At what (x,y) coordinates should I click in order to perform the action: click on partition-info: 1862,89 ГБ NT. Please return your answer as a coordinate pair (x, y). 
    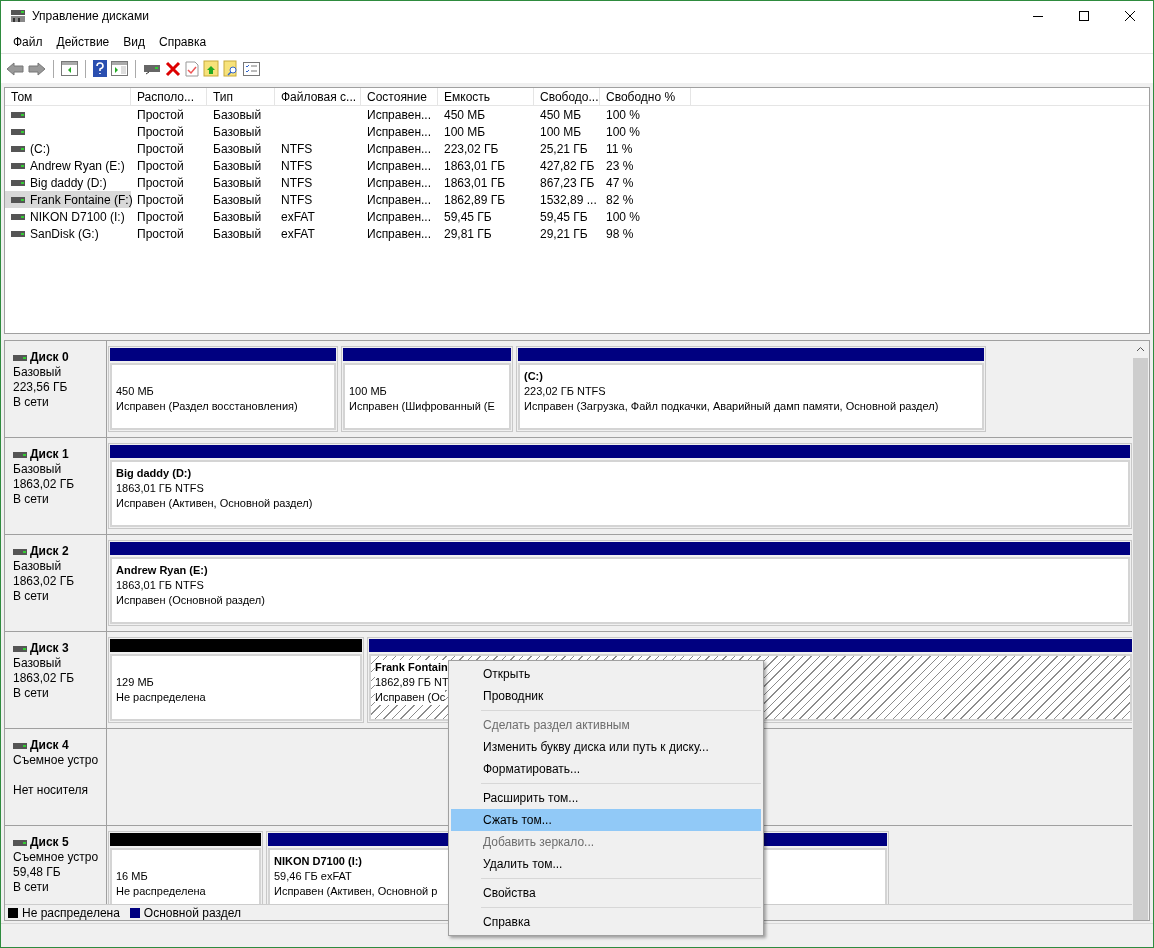
    Looking at the image, I should click on (412, 682).